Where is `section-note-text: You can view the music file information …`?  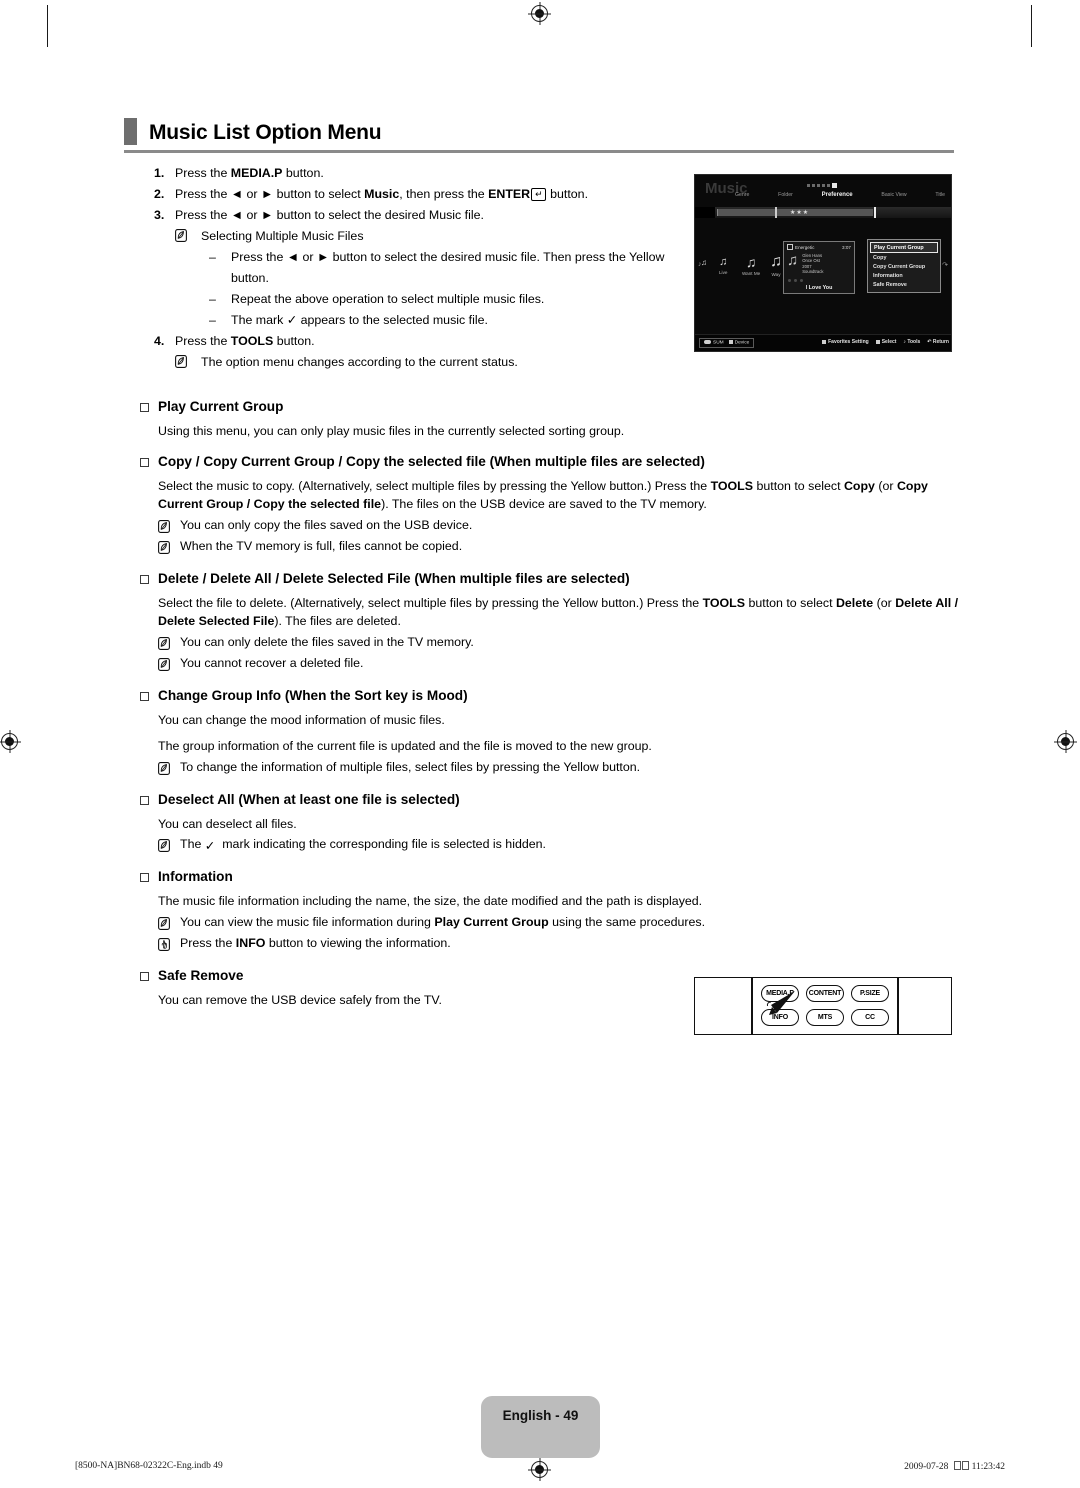 section-note-text: You can view the music file information … is located at coordinates (443, 921).